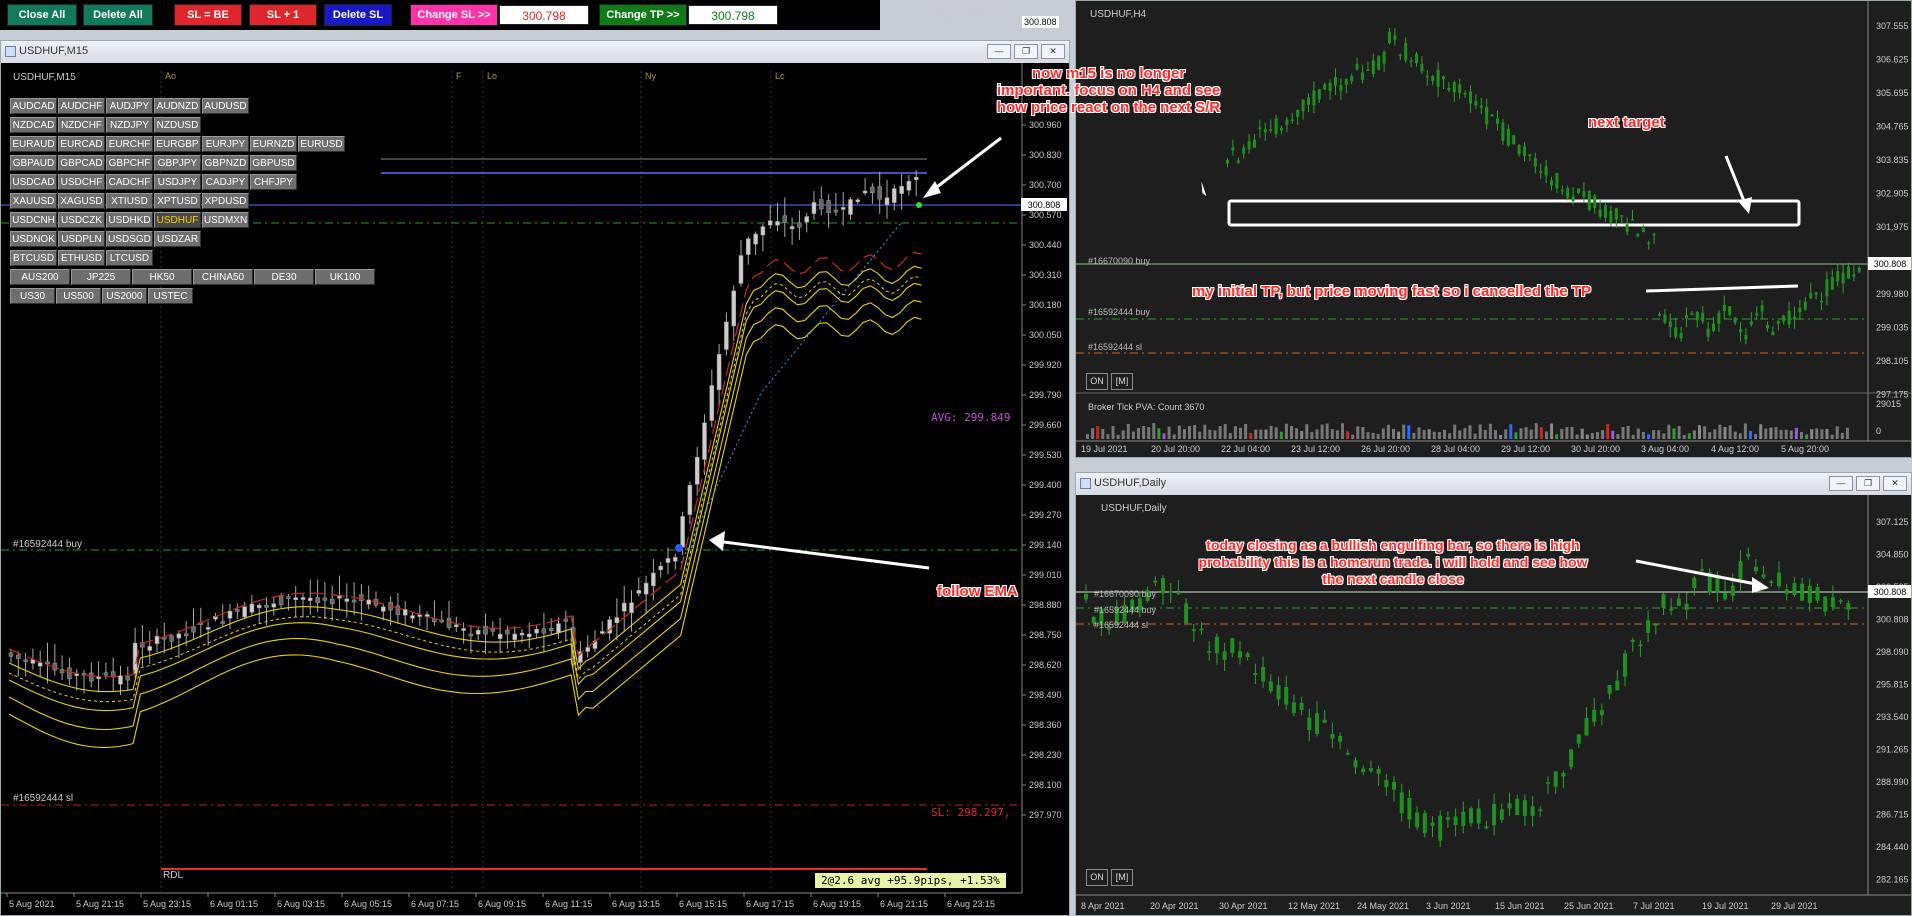  Describe the element at coordinates (170, 296) in the screenshot. I see `symbol-button-ustec: USTEC` at that location.